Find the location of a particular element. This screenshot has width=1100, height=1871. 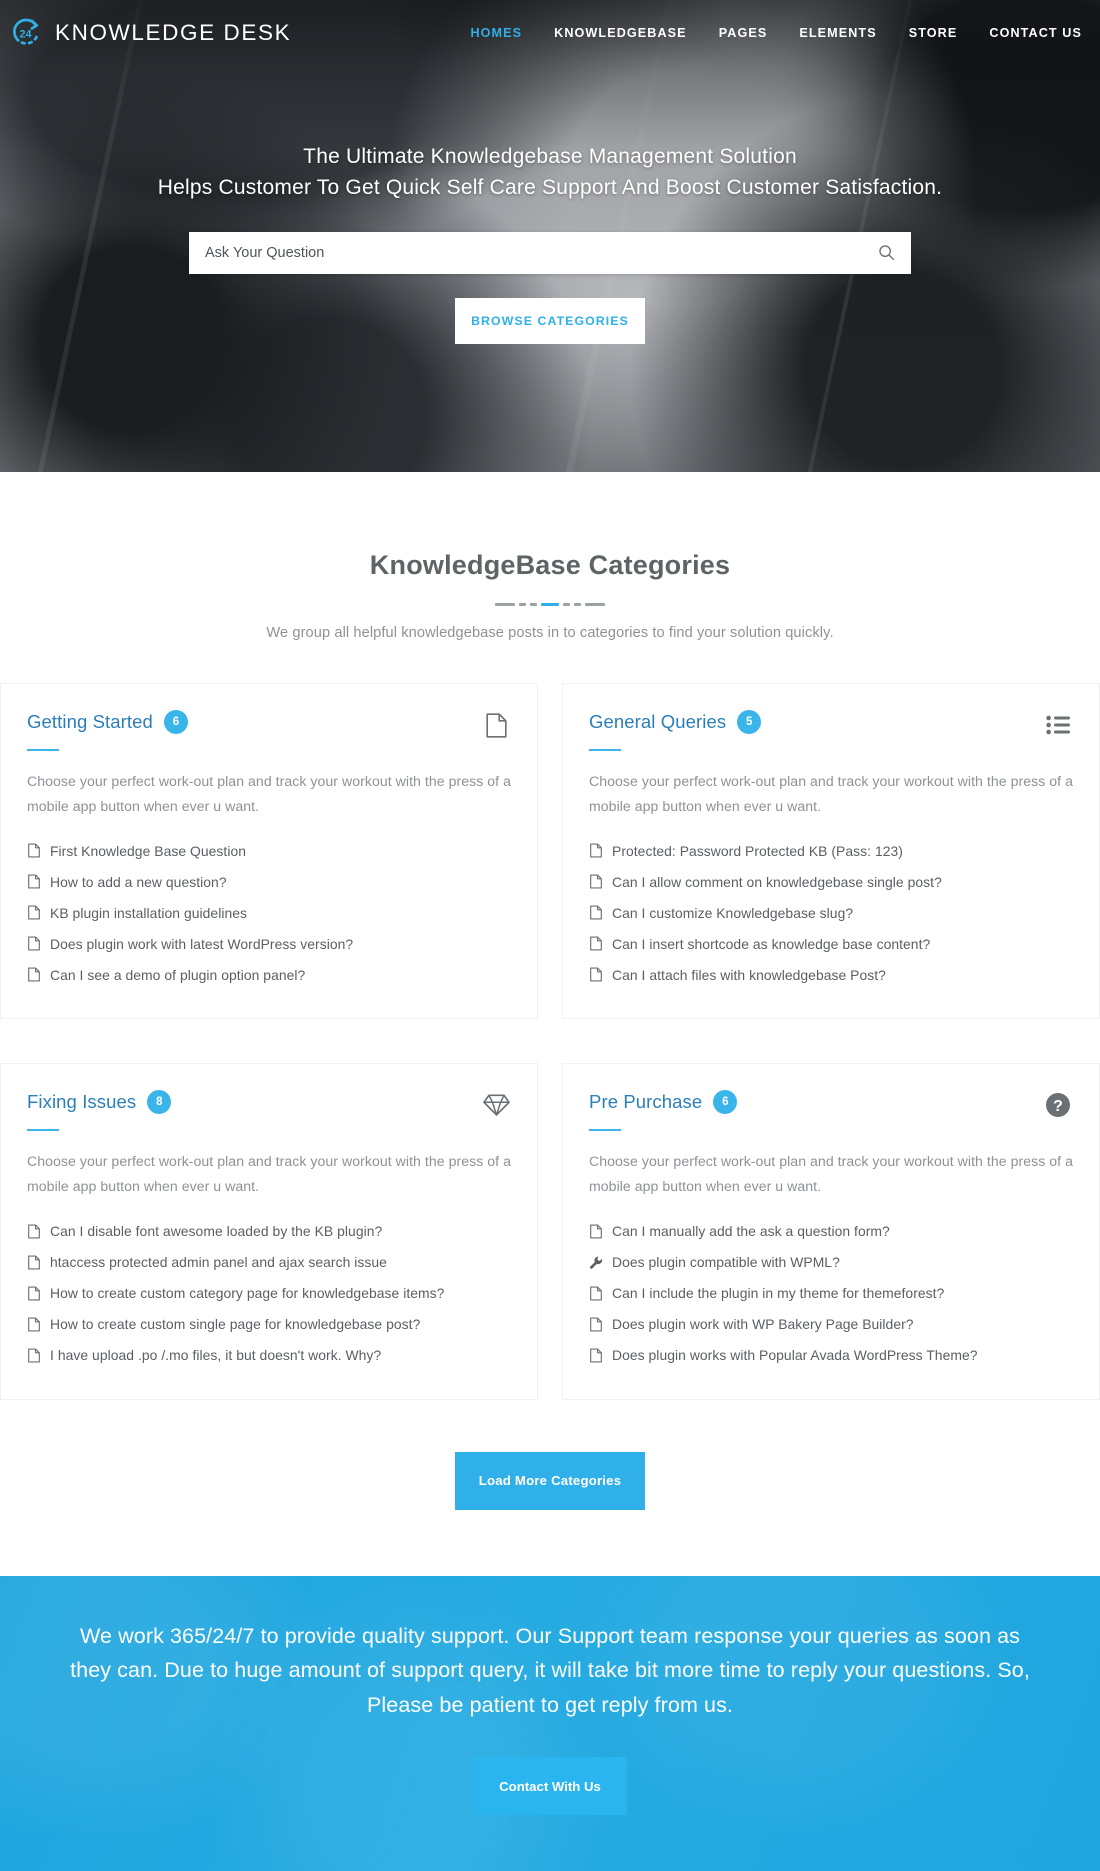

search-icon is located at coordinates (886, 253).